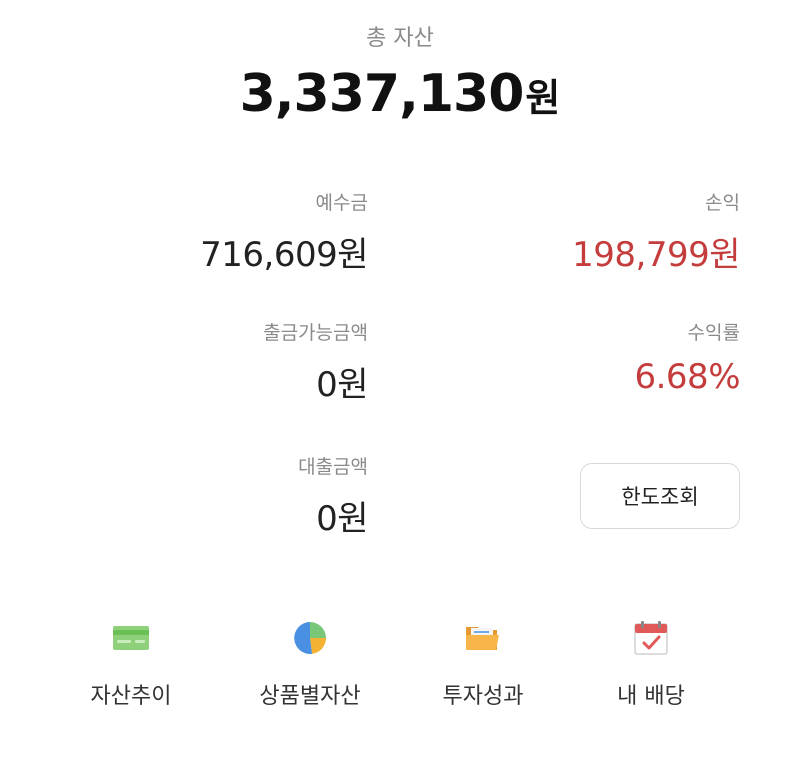 This screenshot has height=782, width=800. I want to click on limit-inquiry-button: 한도조회, so click(660, 496).